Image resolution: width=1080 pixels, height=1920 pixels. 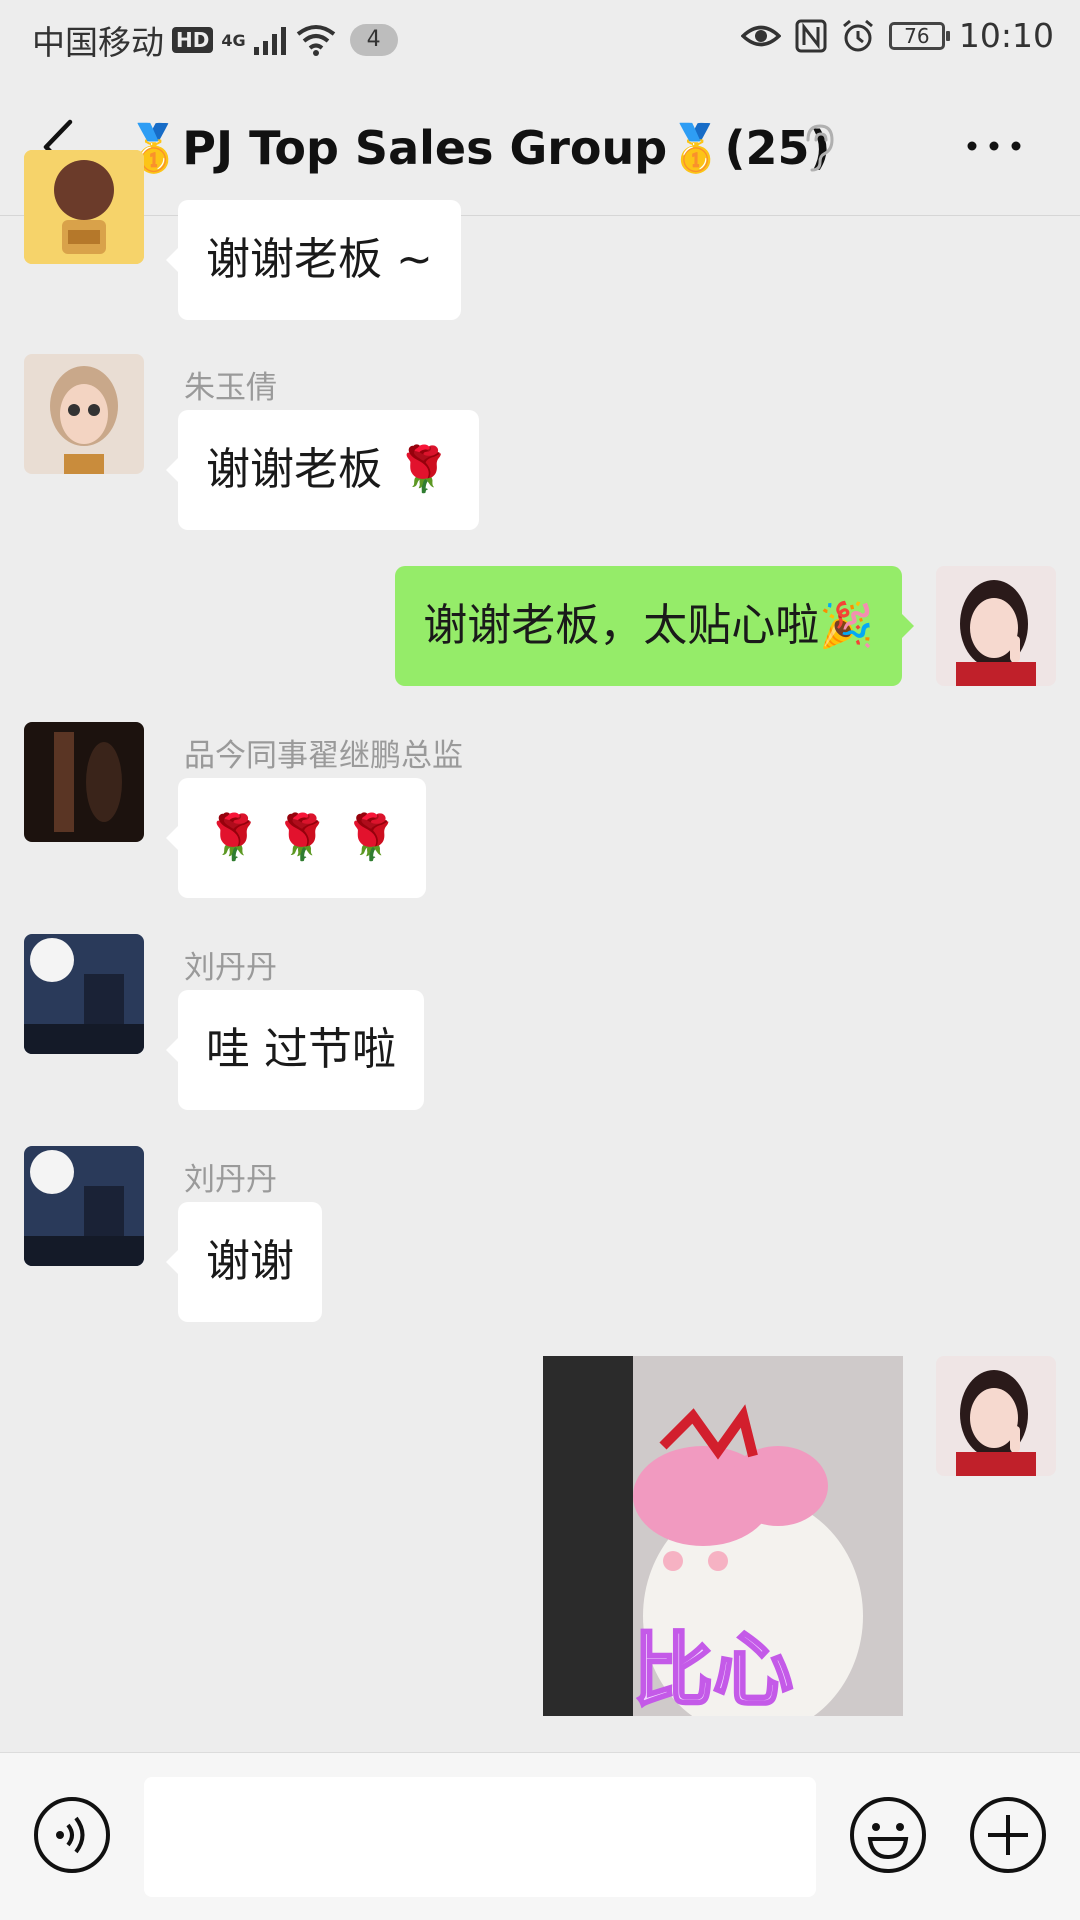 I want to click on carrier-name: 中国移动, so click(x=98, y=42).